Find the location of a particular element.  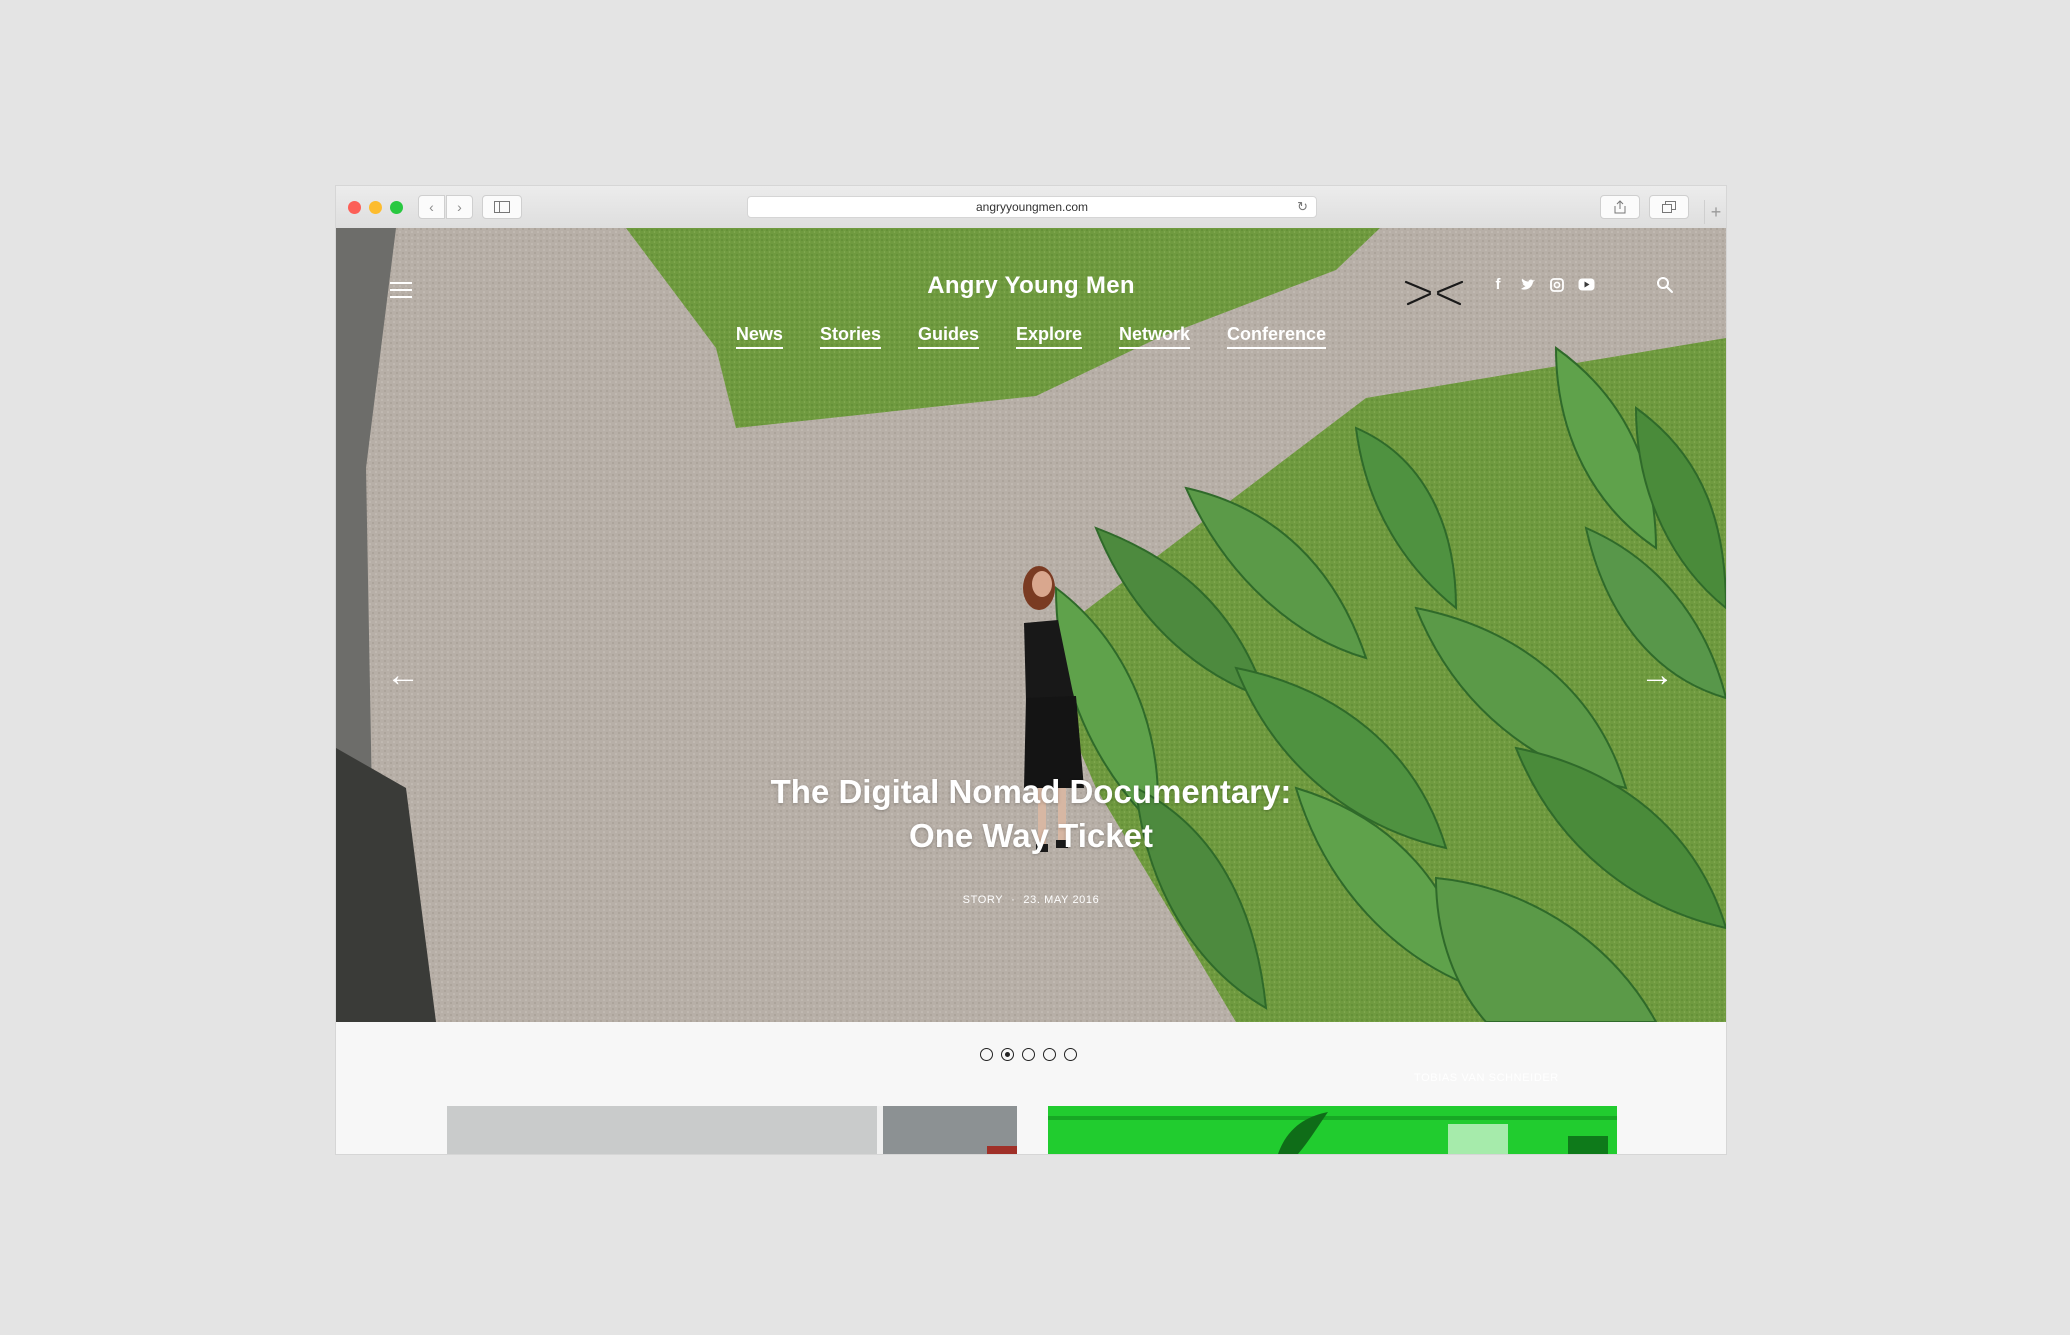

share-button is located at coordinates (1620, 207).